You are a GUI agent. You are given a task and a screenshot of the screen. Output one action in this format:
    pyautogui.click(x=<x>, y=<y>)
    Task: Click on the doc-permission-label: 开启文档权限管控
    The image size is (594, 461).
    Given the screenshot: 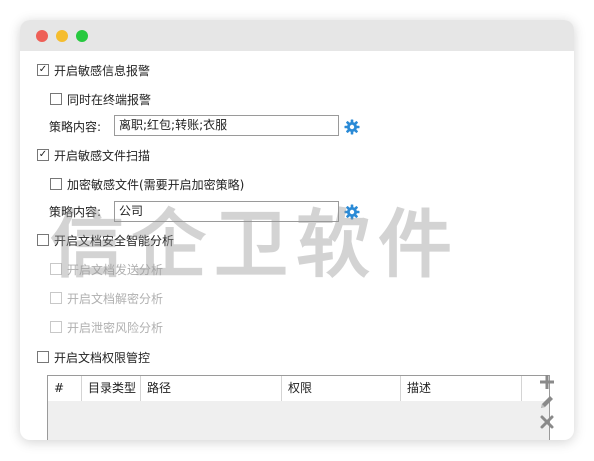 What is the action you would take?
    pyautogui.click(x=102, y=357)
    